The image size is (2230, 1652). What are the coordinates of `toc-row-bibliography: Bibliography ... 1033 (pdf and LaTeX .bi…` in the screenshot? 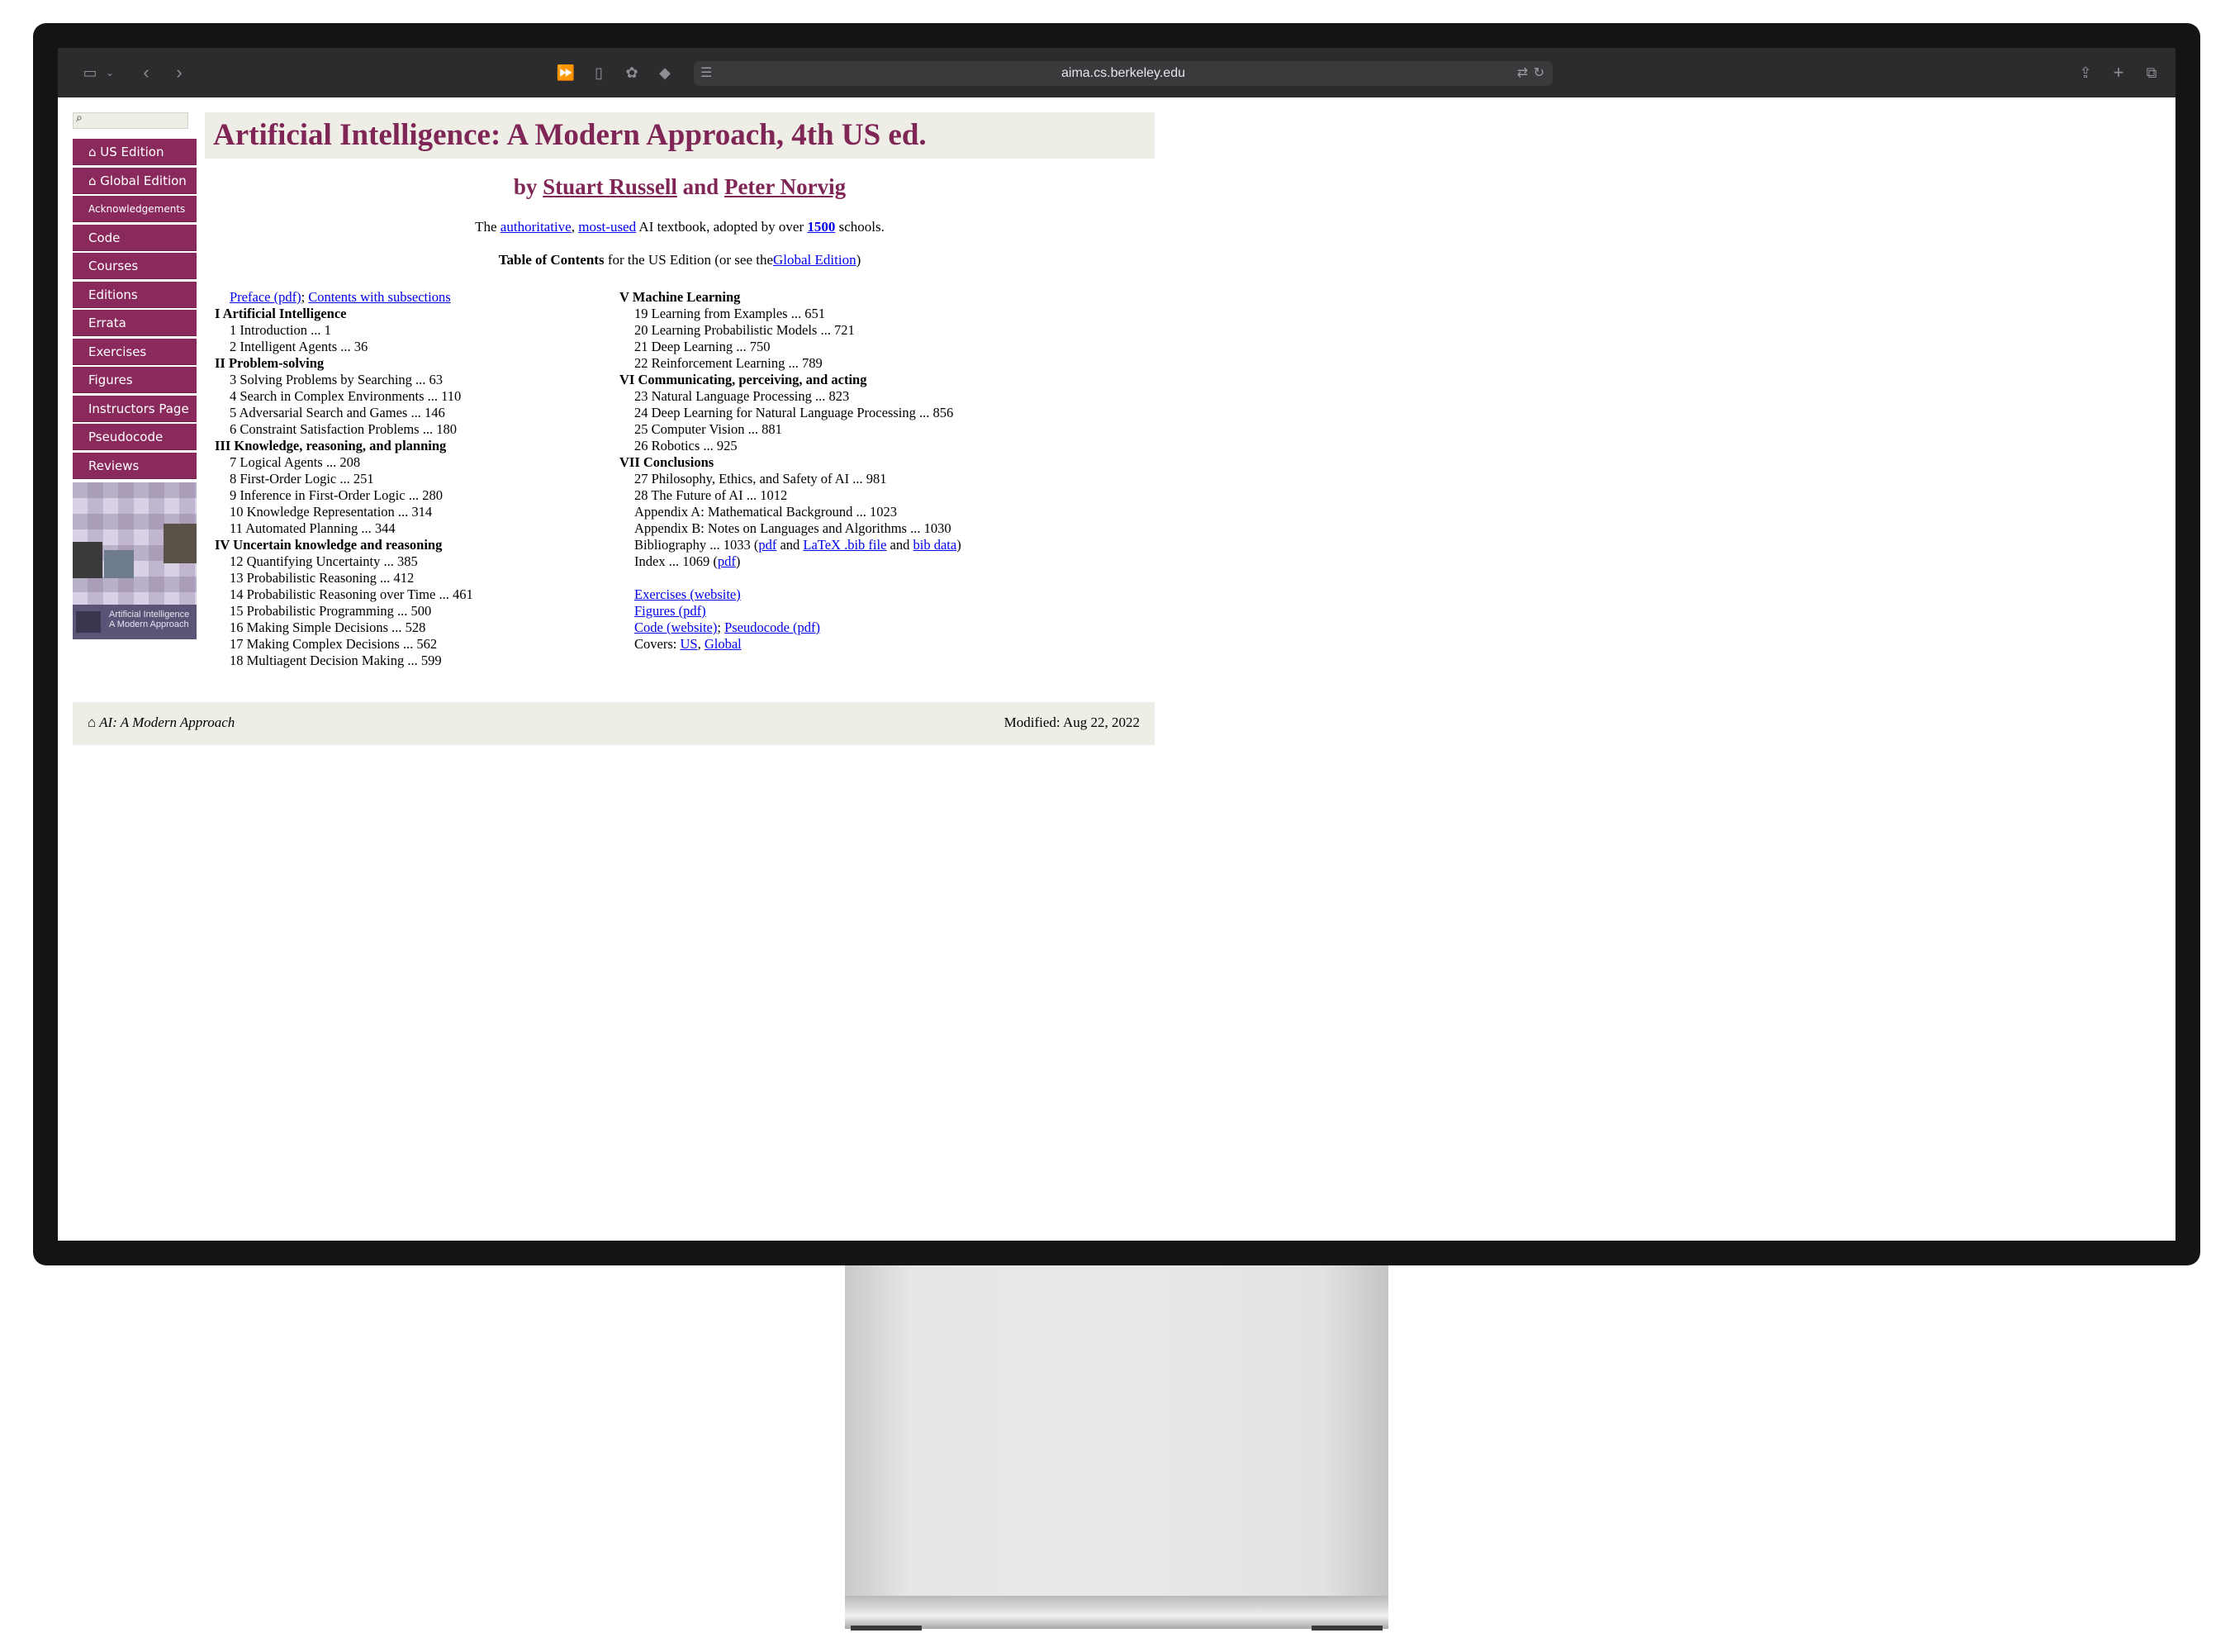 It's located at (790, 545).